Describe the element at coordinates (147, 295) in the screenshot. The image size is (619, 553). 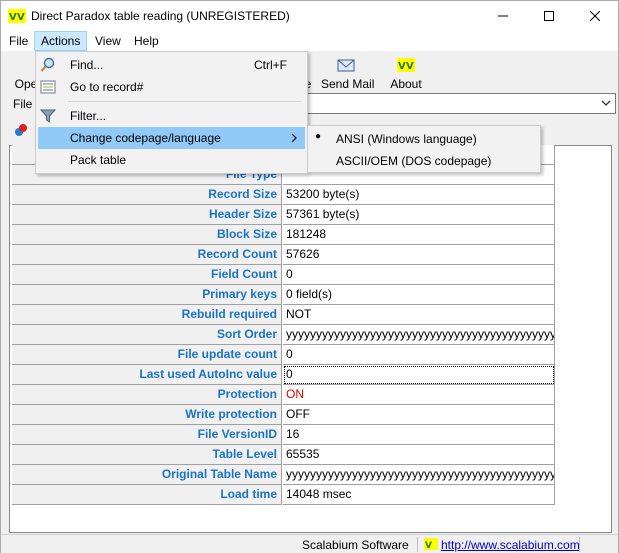
I see `grid-caption: Primary keys` at that location.